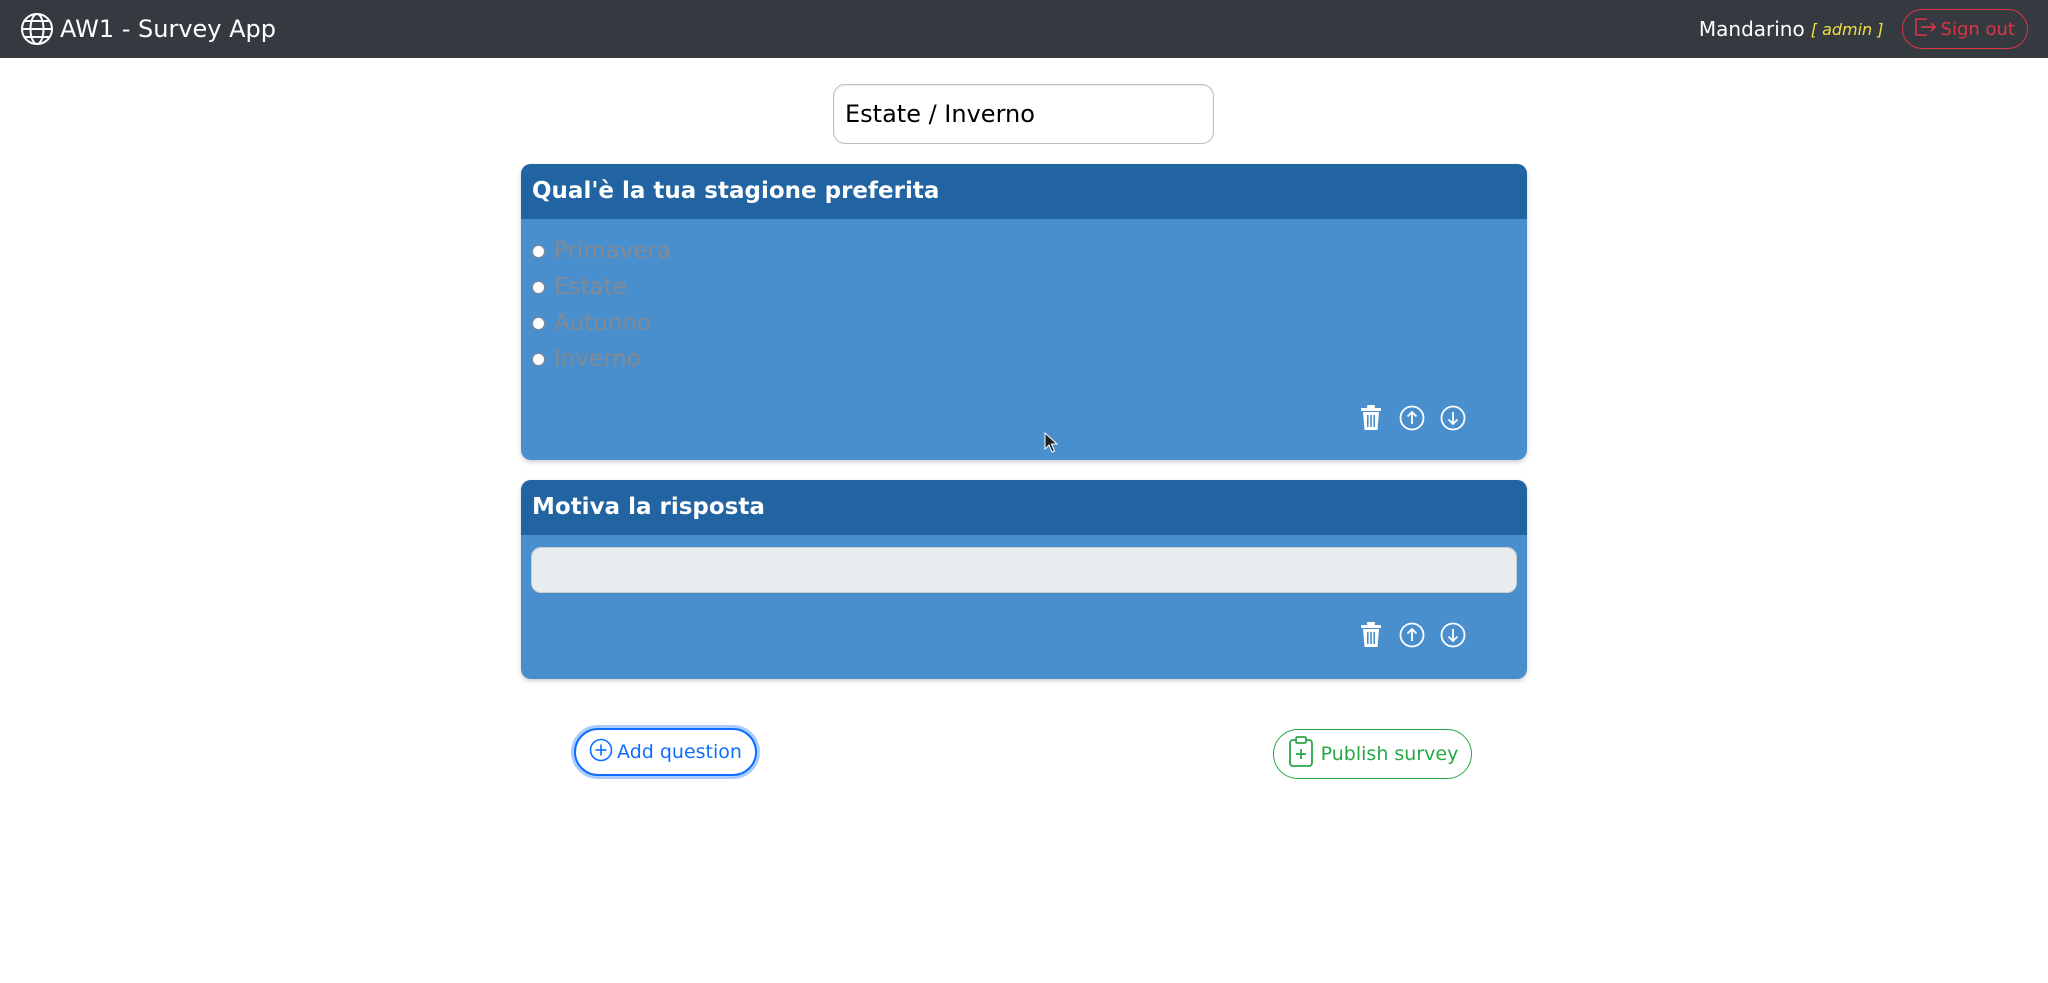 The image size is (2048, 983). I want to click on options-list: Primavera Estate Autunno Inverno, so click(1024, 298).